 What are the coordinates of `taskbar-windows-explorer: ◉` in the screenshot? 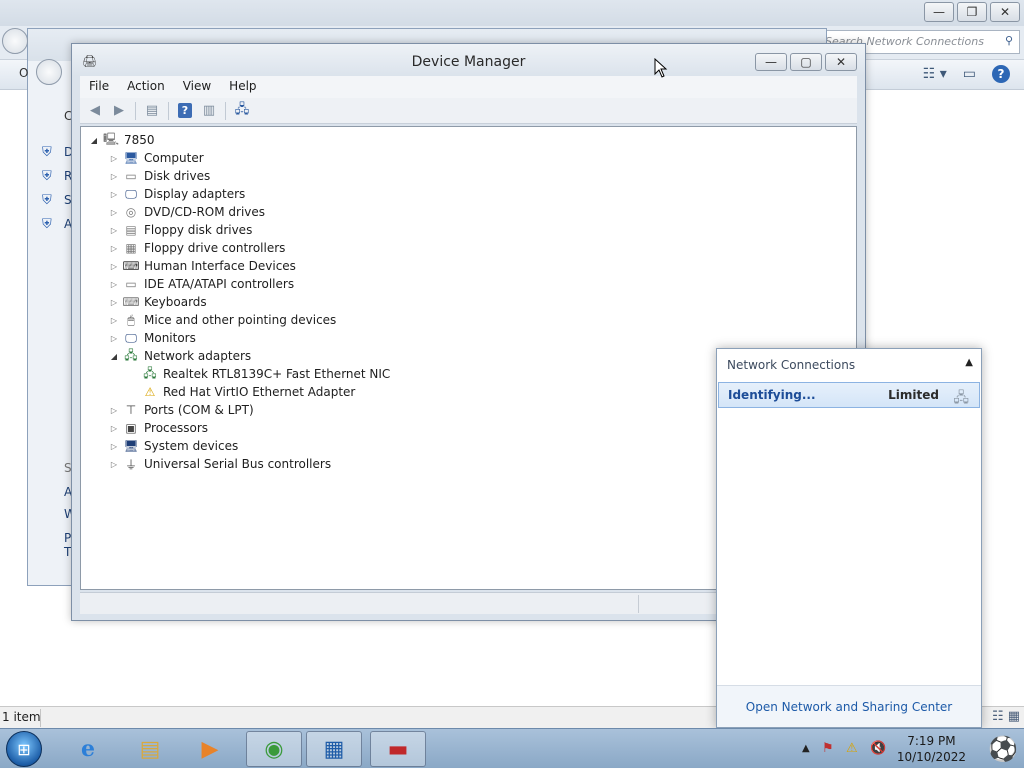 It's located at (274, 749).